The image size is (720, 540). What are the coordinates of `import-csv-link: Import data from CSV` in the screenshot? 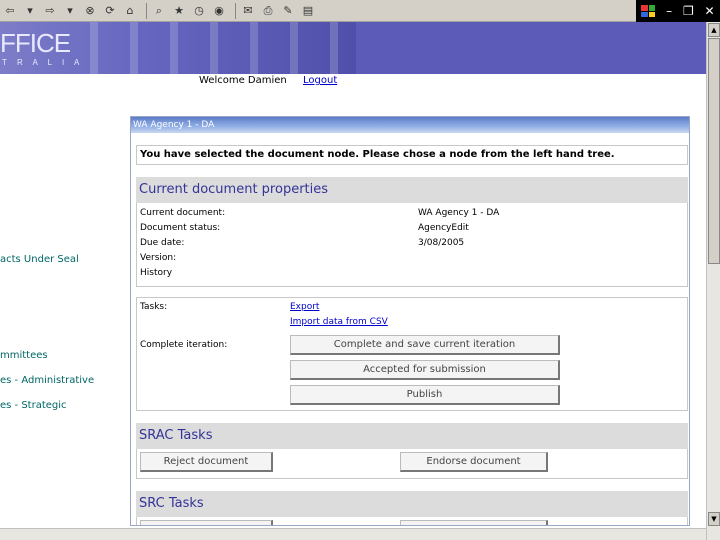 It's located at (339, 322).